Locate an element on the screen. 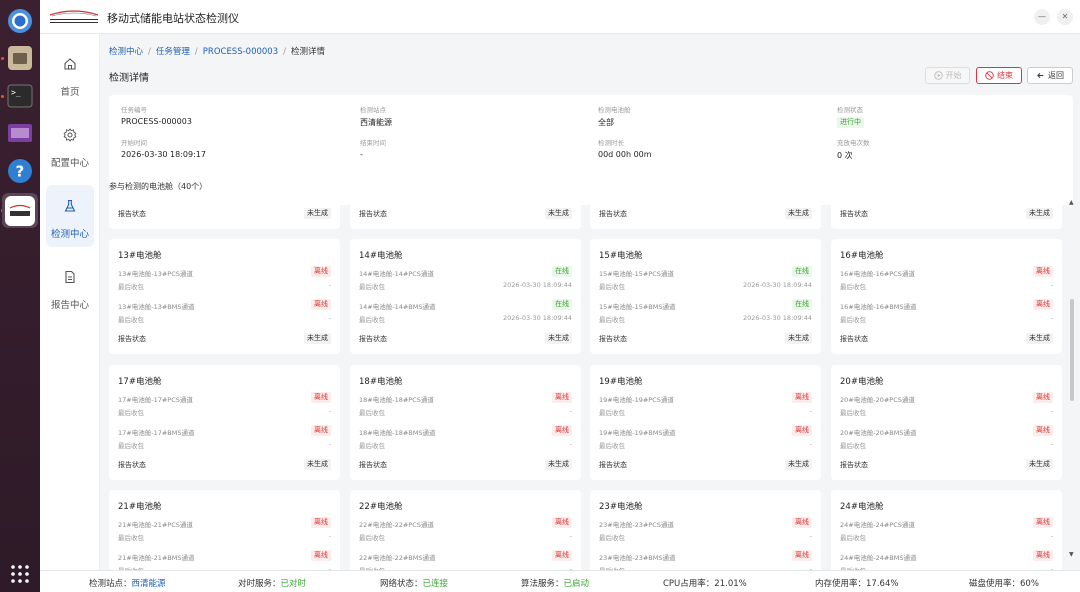  nav-item-2: 检测中心 is located at coordinates (70, 216).